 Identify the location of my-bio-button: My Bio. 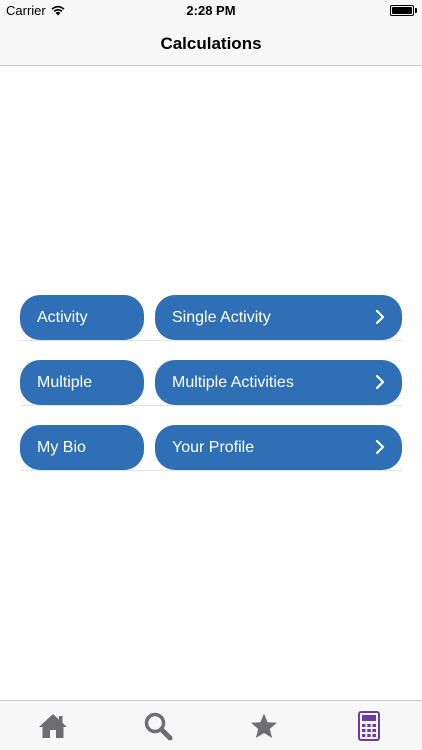
(82, 447).